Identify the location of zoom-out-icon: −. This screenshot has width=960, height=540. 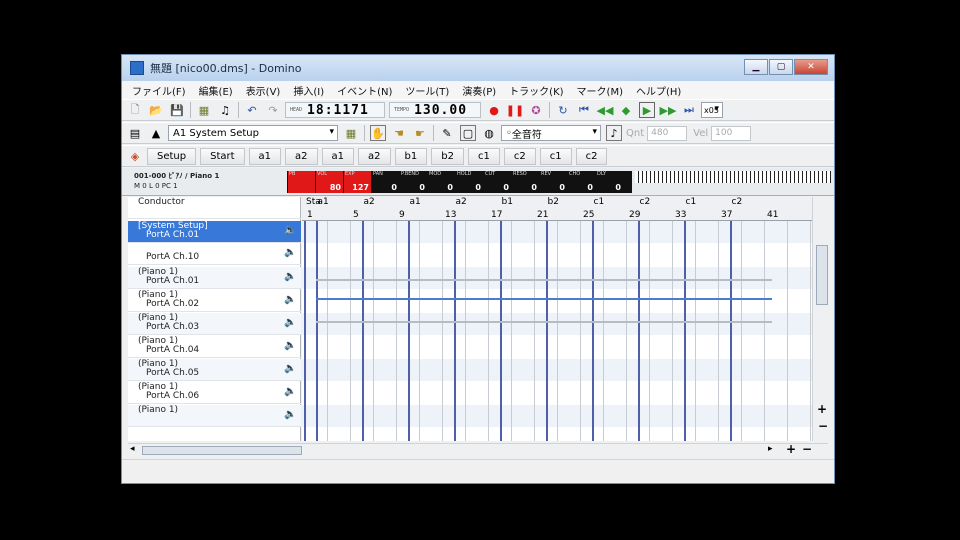
(823, 426).